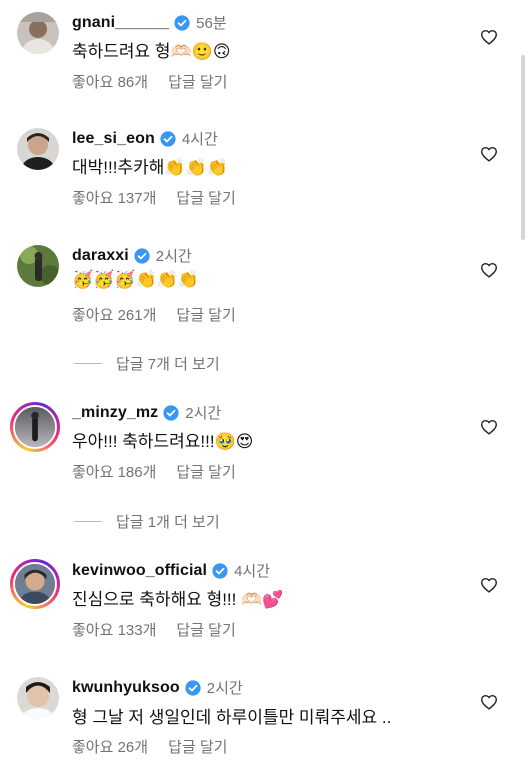 This screenshot has width=530, height=764. I want to click on like-count: 좋아요 133개, so click(114, 629).